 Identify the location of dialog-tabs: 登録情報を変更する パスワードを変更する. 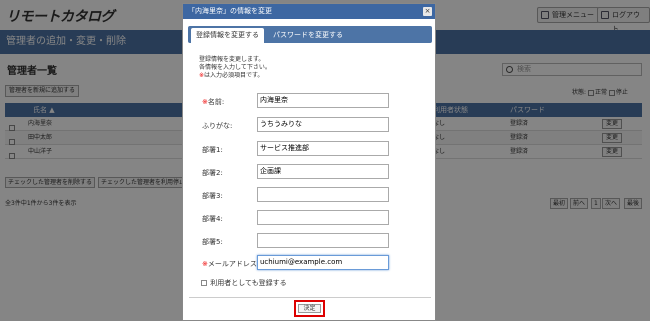
(310, 34).